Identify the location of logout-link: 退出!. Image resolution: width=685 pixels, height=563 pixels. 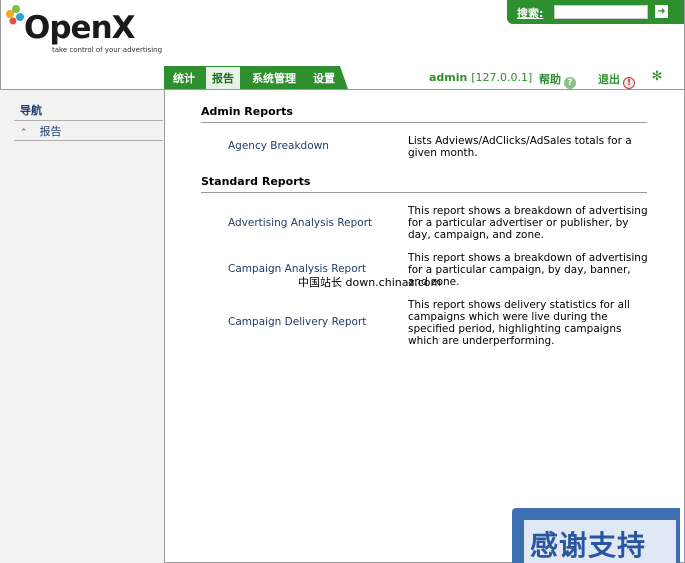
(616, 80).